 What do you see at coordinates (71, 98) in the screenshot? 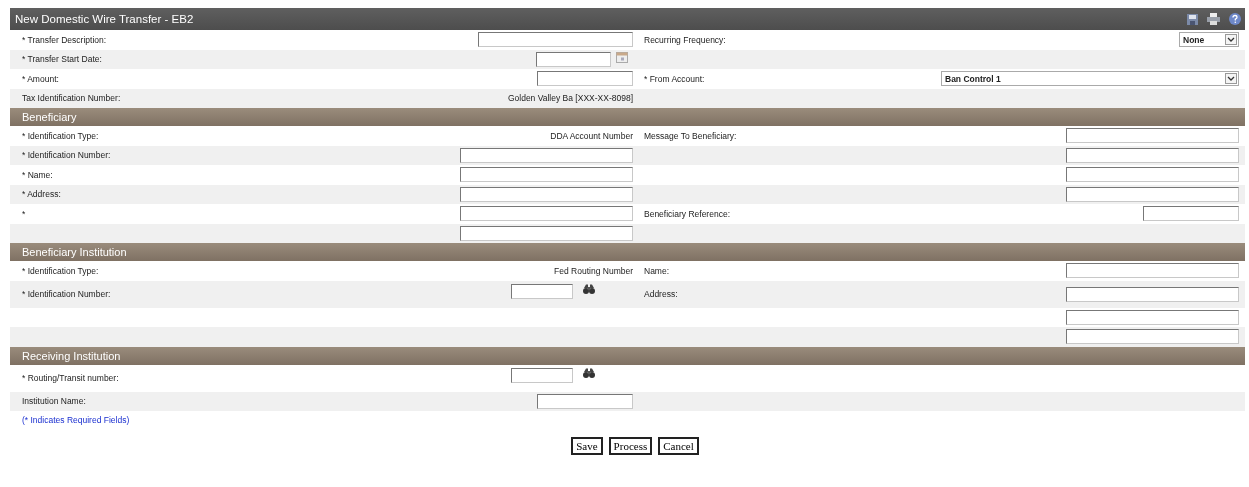
I see `field-label: Tax Identification Number:` at bounding box center [71, 98].